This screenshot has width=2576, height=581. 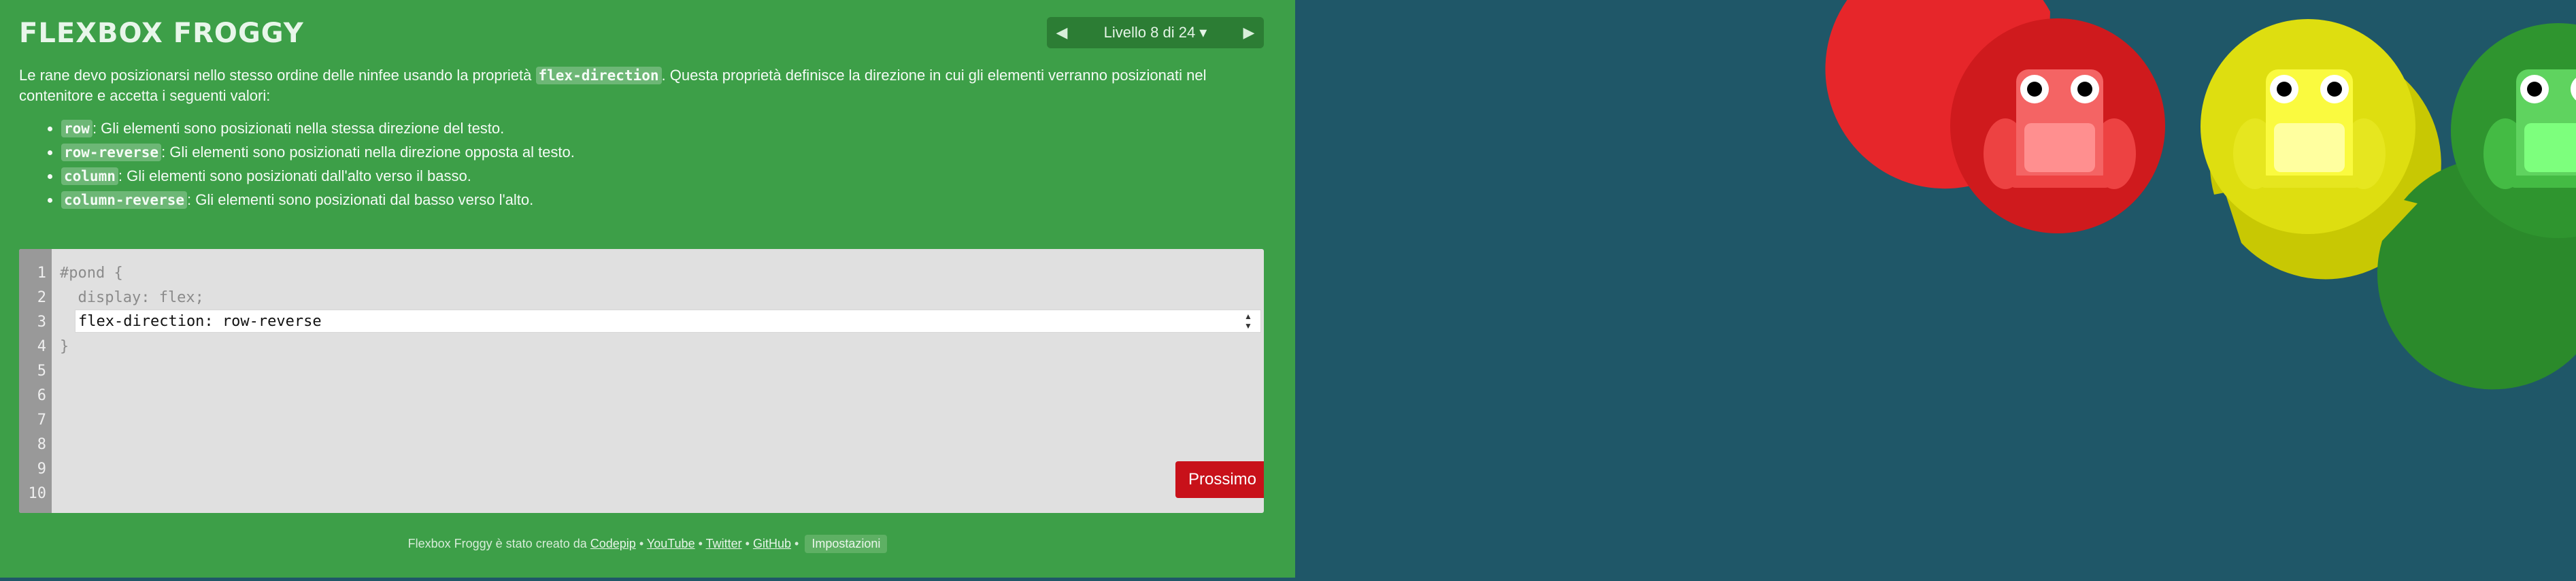 I want to click on frog-red-feet, so click(x=2060, y=182).